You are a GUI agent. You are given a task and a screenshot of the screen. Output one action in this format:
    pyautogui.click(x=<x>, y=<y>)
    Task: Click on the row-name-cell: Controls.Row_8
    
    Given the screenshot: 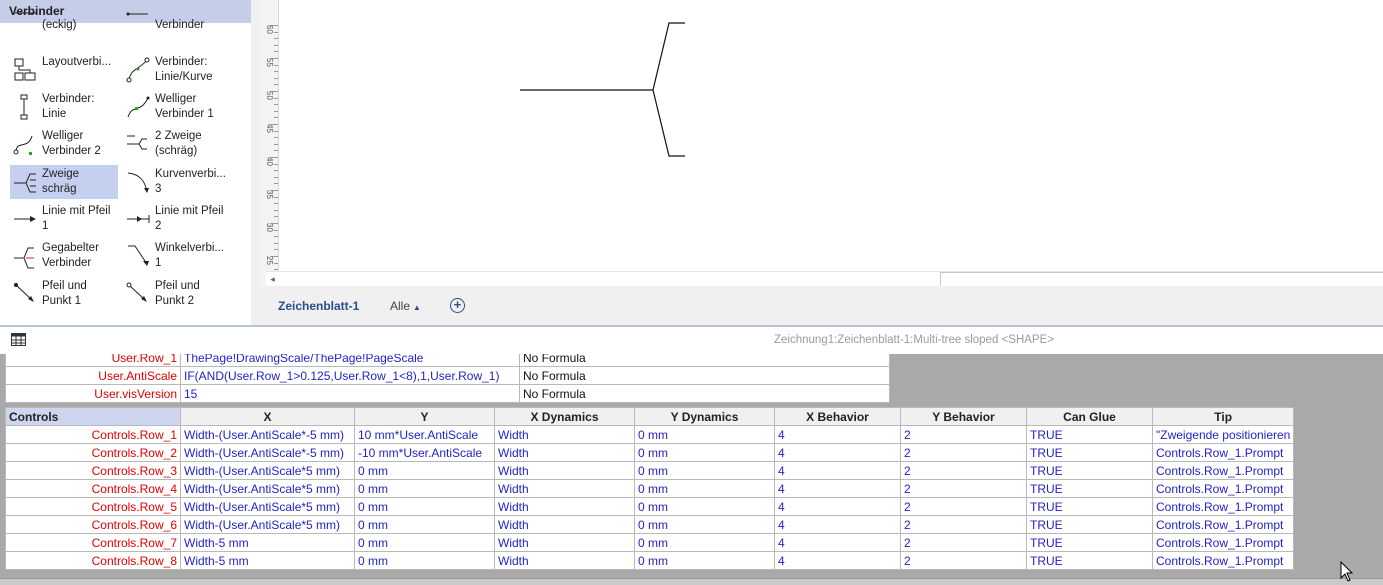 What is the action you would take?
    pyautogui.click(x=93, y=560)
    